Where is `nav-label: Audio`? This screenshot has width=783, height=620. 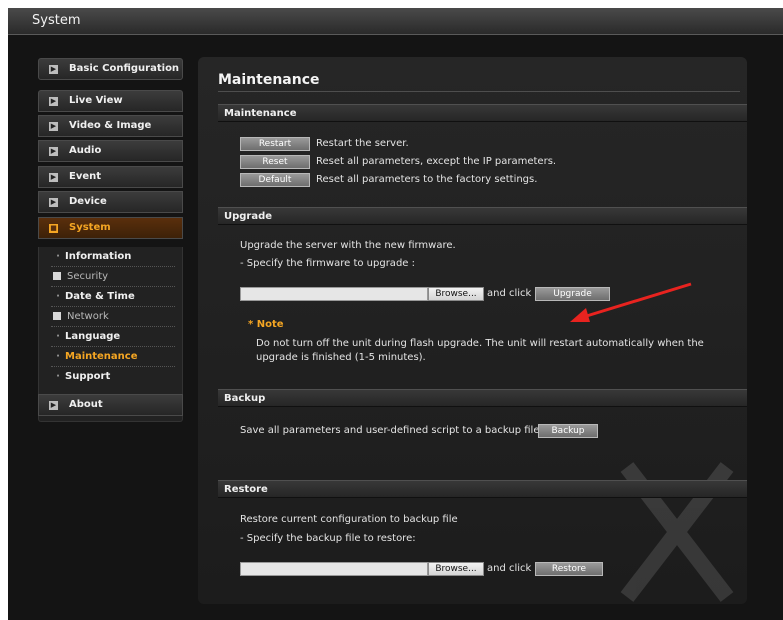 nav-label: Audio is located at coordinates (85, 150).